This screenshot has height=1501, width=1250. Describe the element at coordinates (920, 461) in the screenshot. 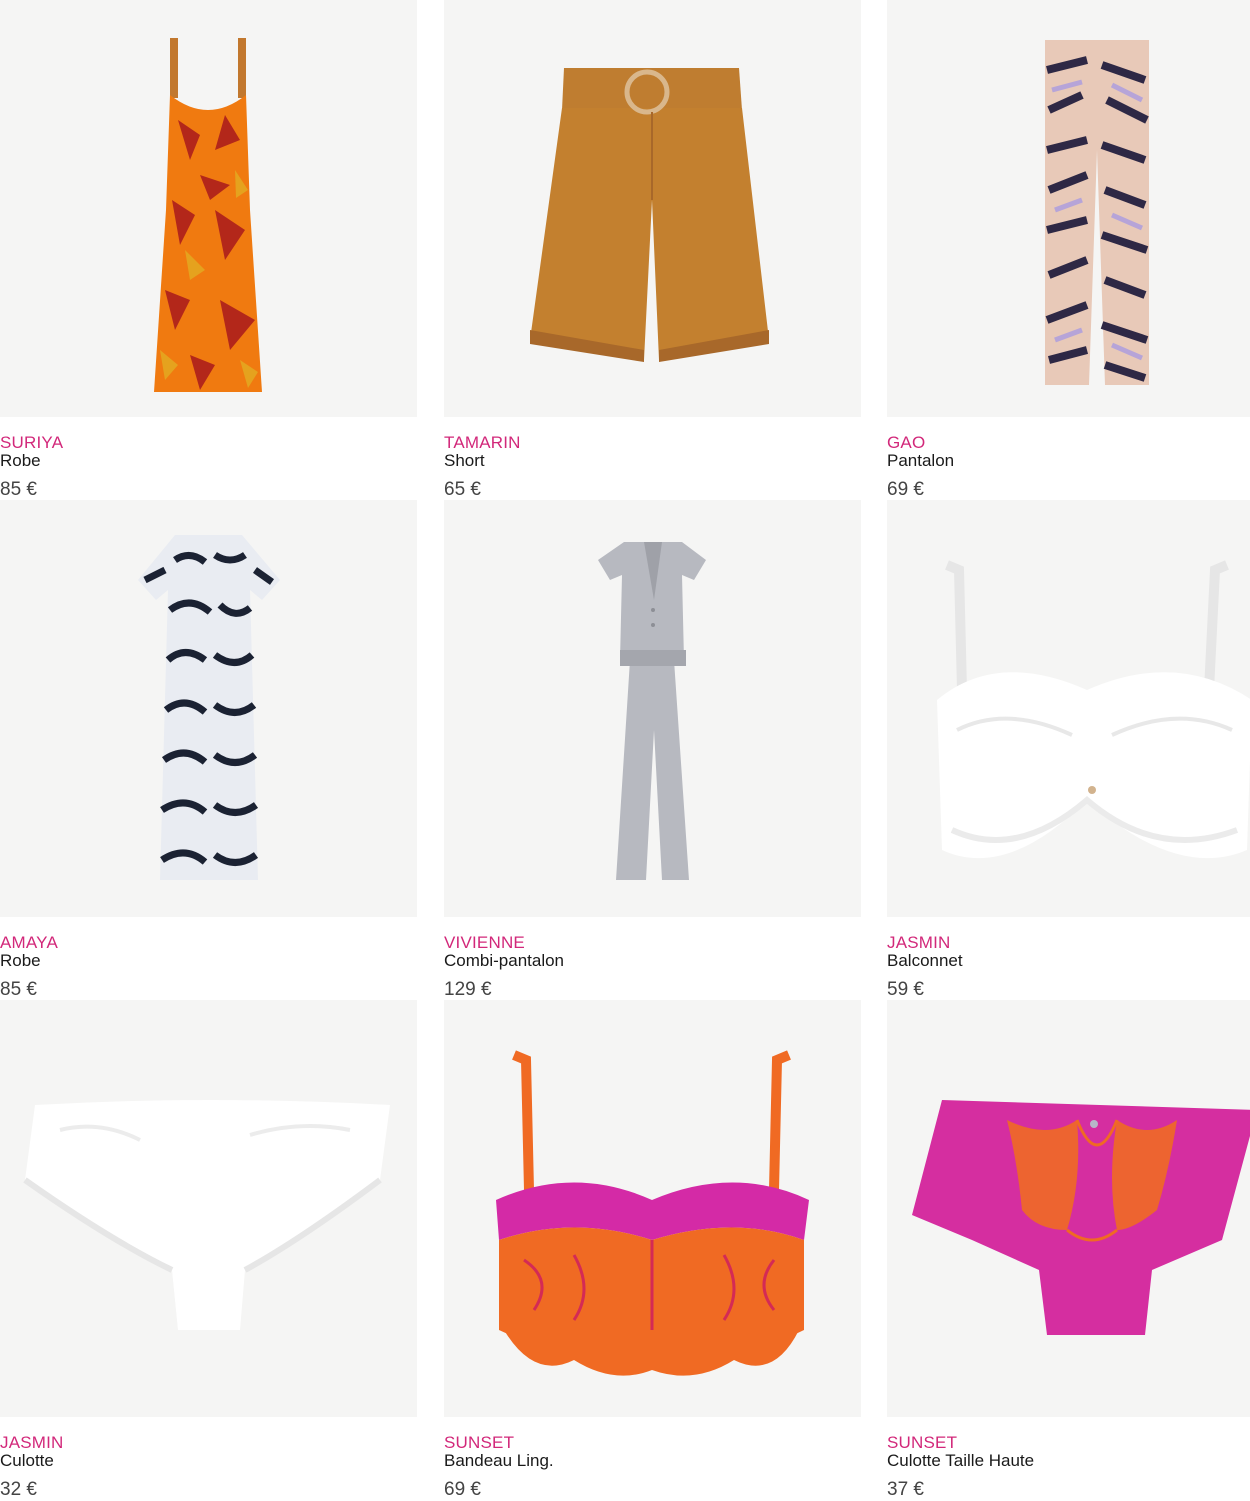

I see `product-type: Pantalon` at that location.